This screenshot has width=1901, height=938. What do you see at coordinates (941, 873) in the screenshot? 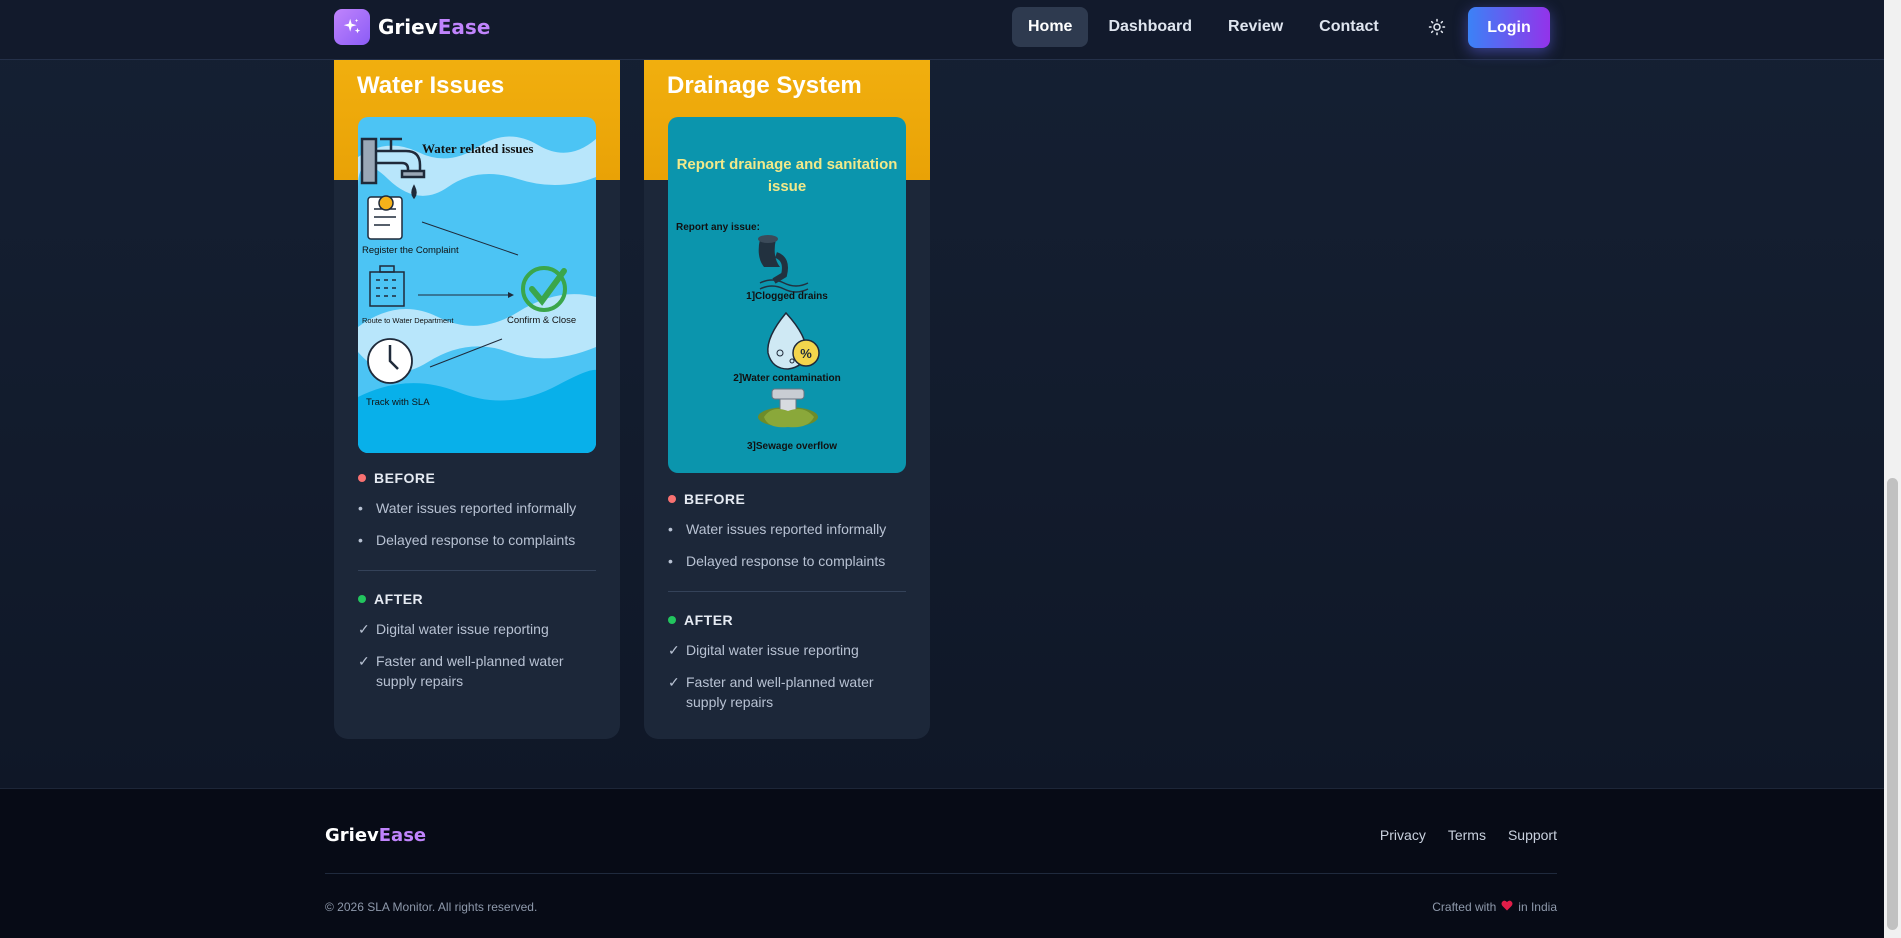
I see `footer-divider` at bounding box center [941, 873].